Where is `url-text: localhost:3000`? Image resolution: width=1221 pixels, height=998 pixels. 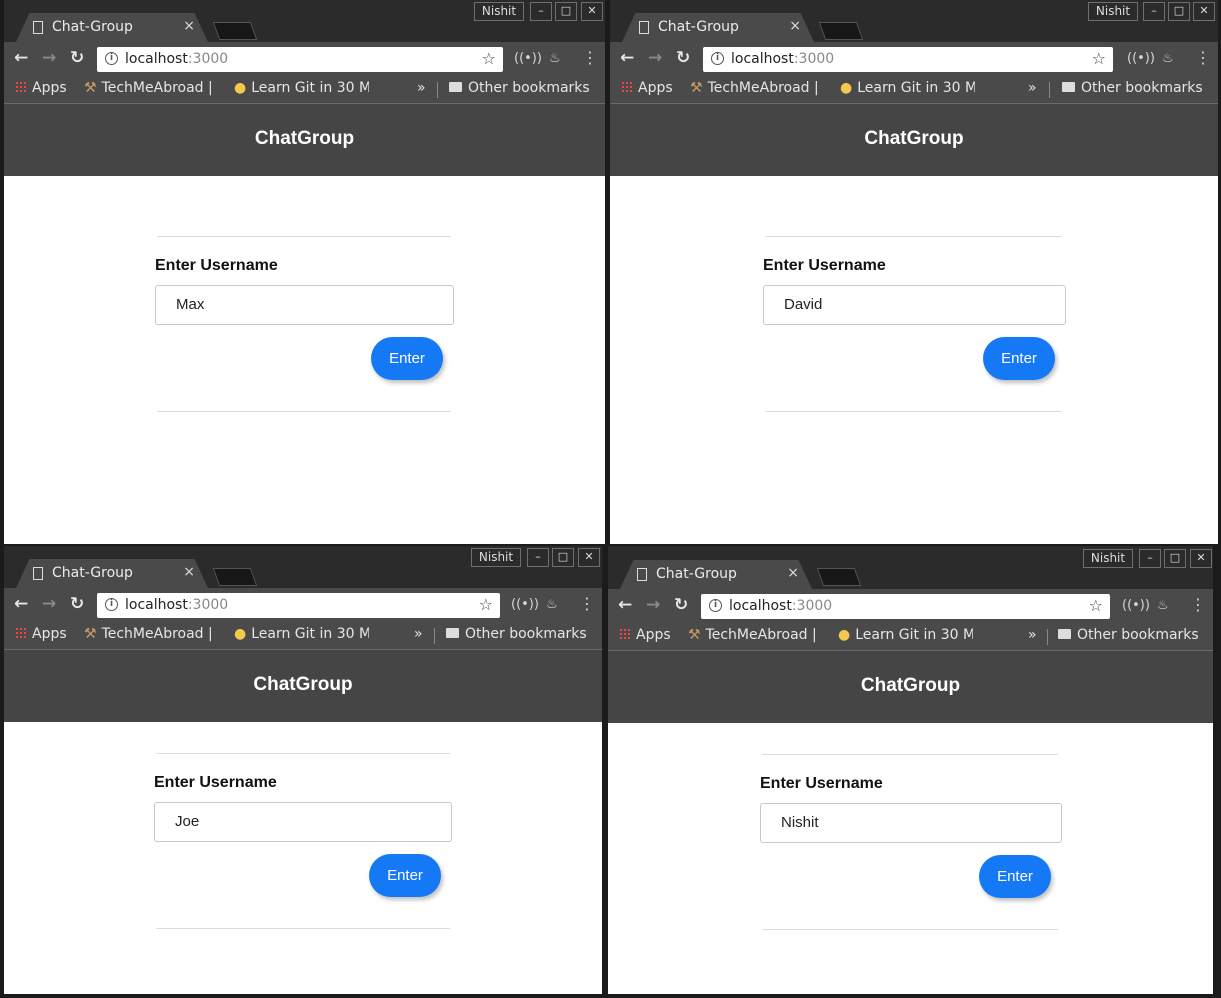 url-text: localhost:3000 is located at coordinates (781, 606).